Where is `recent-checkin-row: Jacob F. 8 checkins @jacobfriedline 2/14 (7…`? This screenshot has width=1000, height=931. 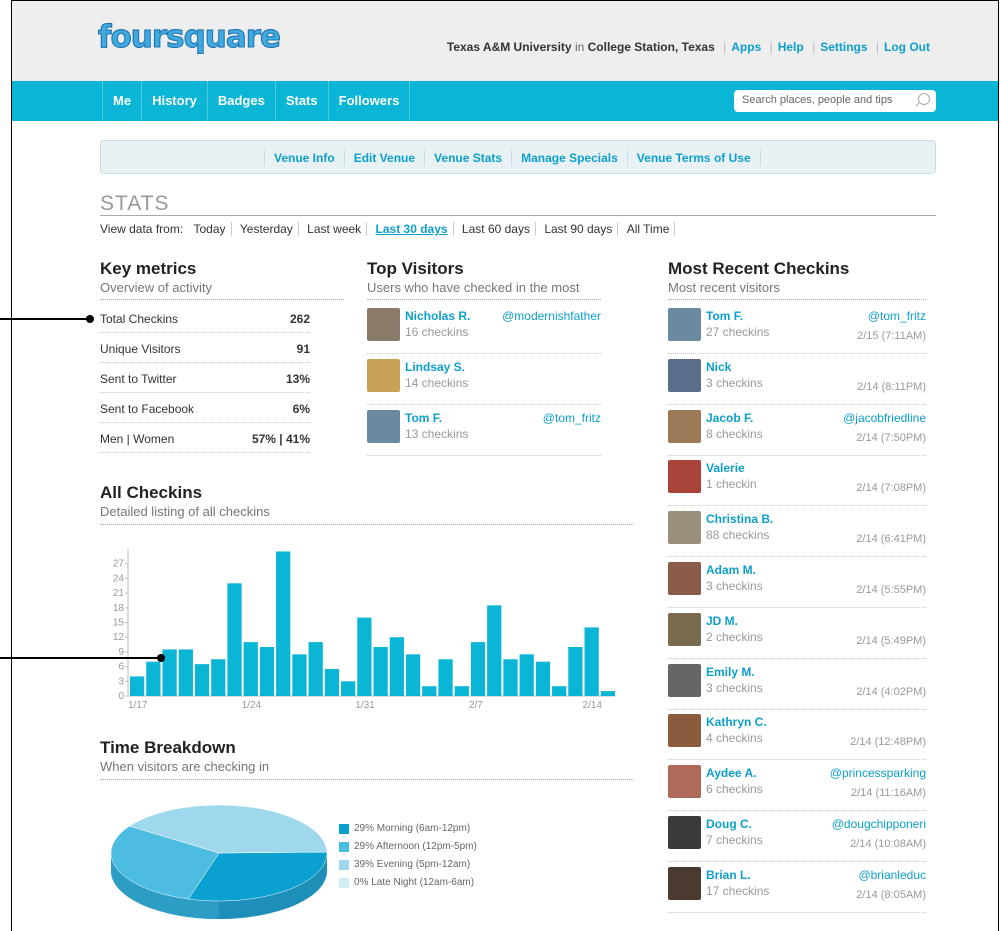 recent-checkin-row: Jacob F. 8 checkins @jacobfriedline 2/14 (7… is located at coordinates (797, 430).